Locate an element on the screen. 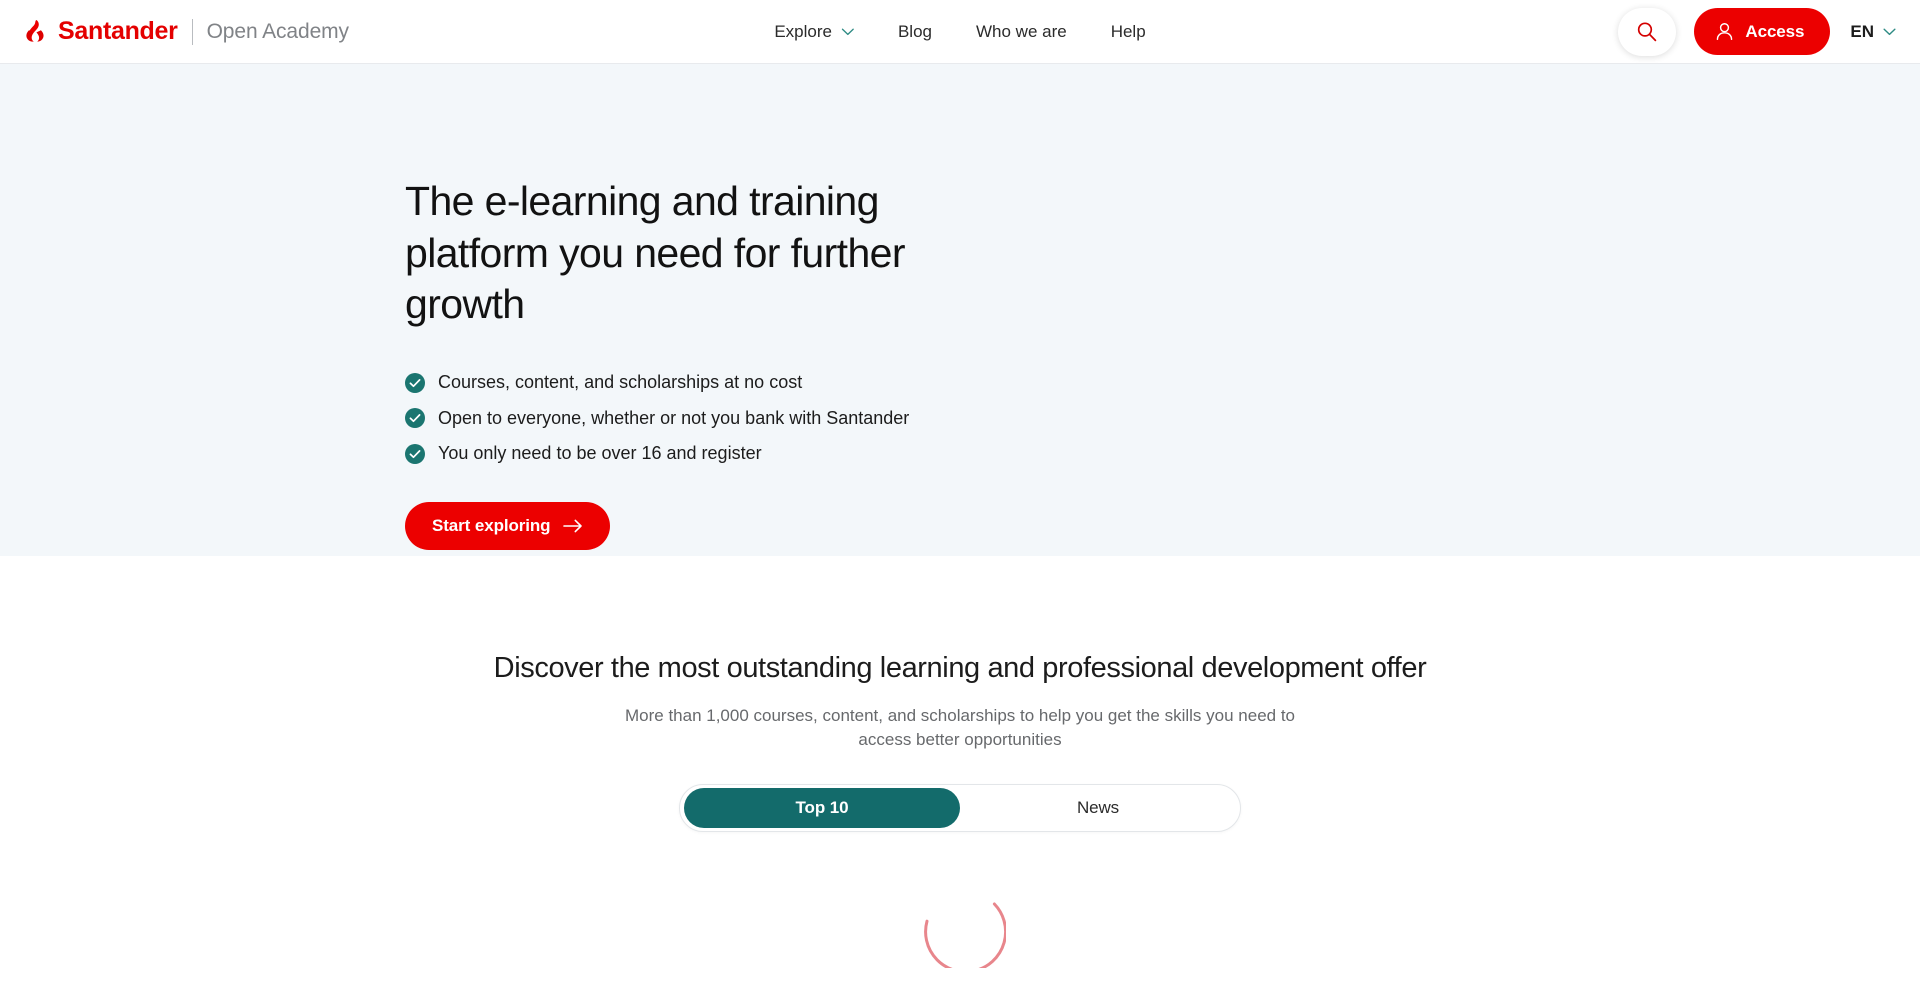  nav-item-explore: Explore is located at coordinates (814, 31).